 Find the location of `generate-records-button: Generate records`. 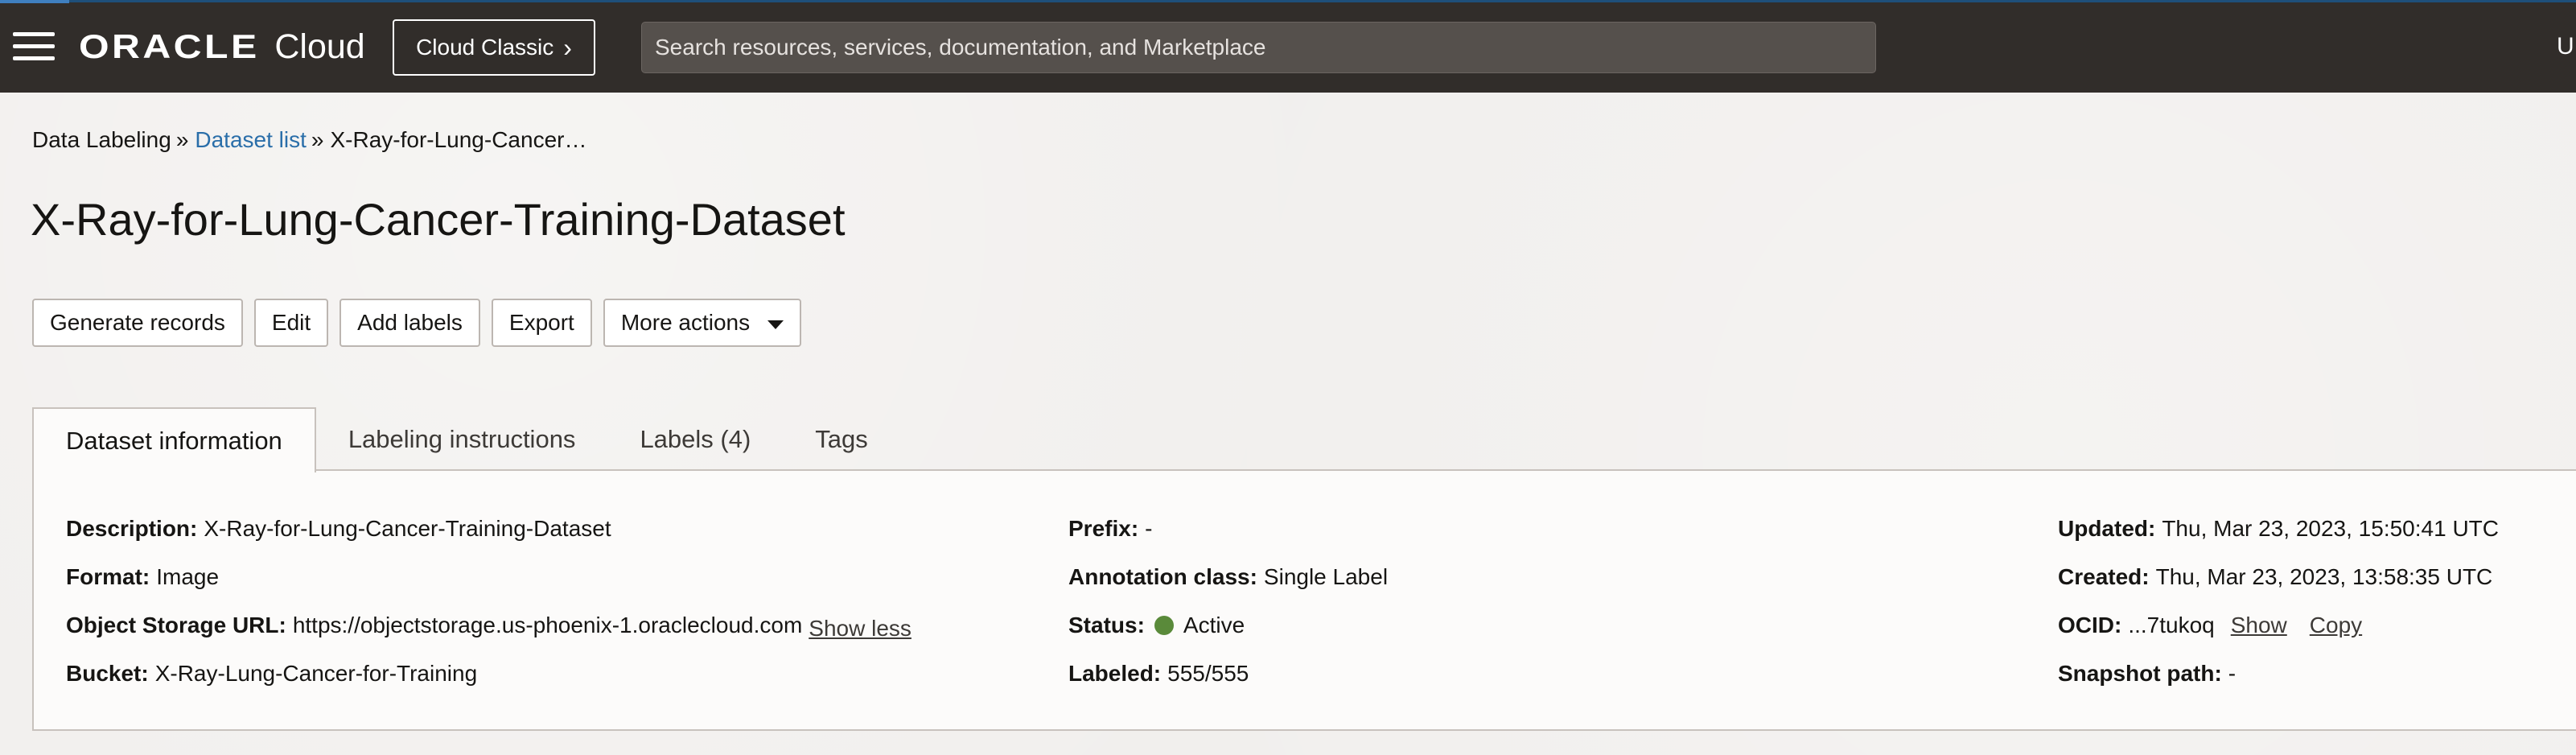

generate-records-button: Generate records is located at coordinates (137, 323).